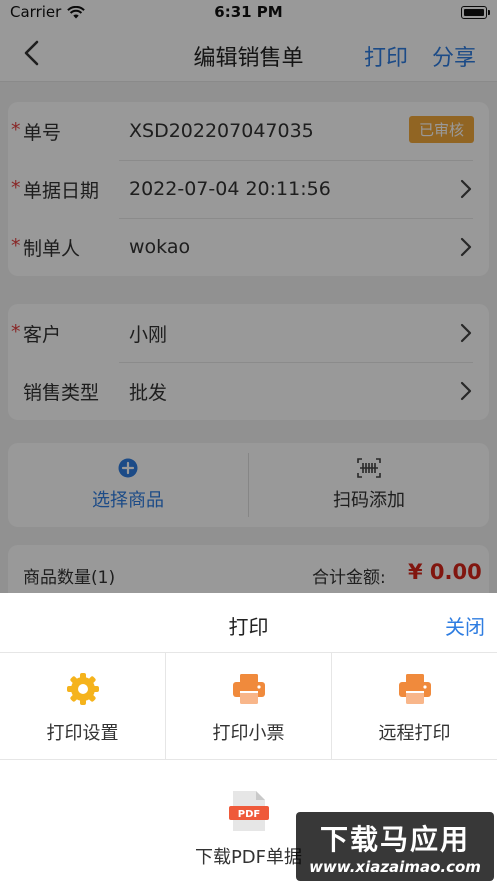 This screenshot has width=497, height=883. I want to click on sheet-title: 打印, so click(248, 627).